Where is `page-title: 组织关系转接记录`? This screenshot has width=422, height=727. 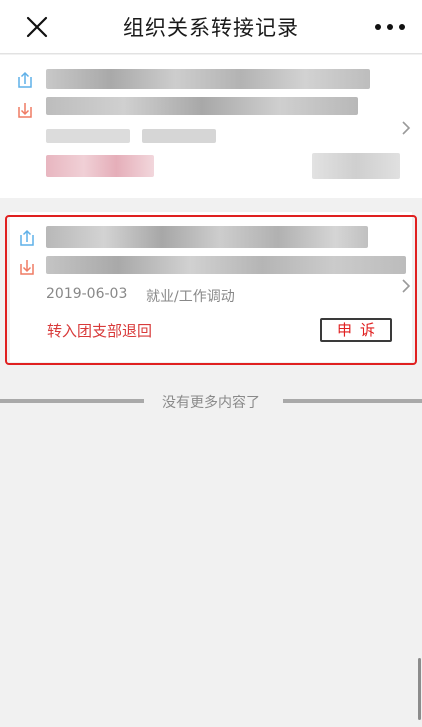
page-title: 组织关系转接记录 is located at coordinates (211, 28).